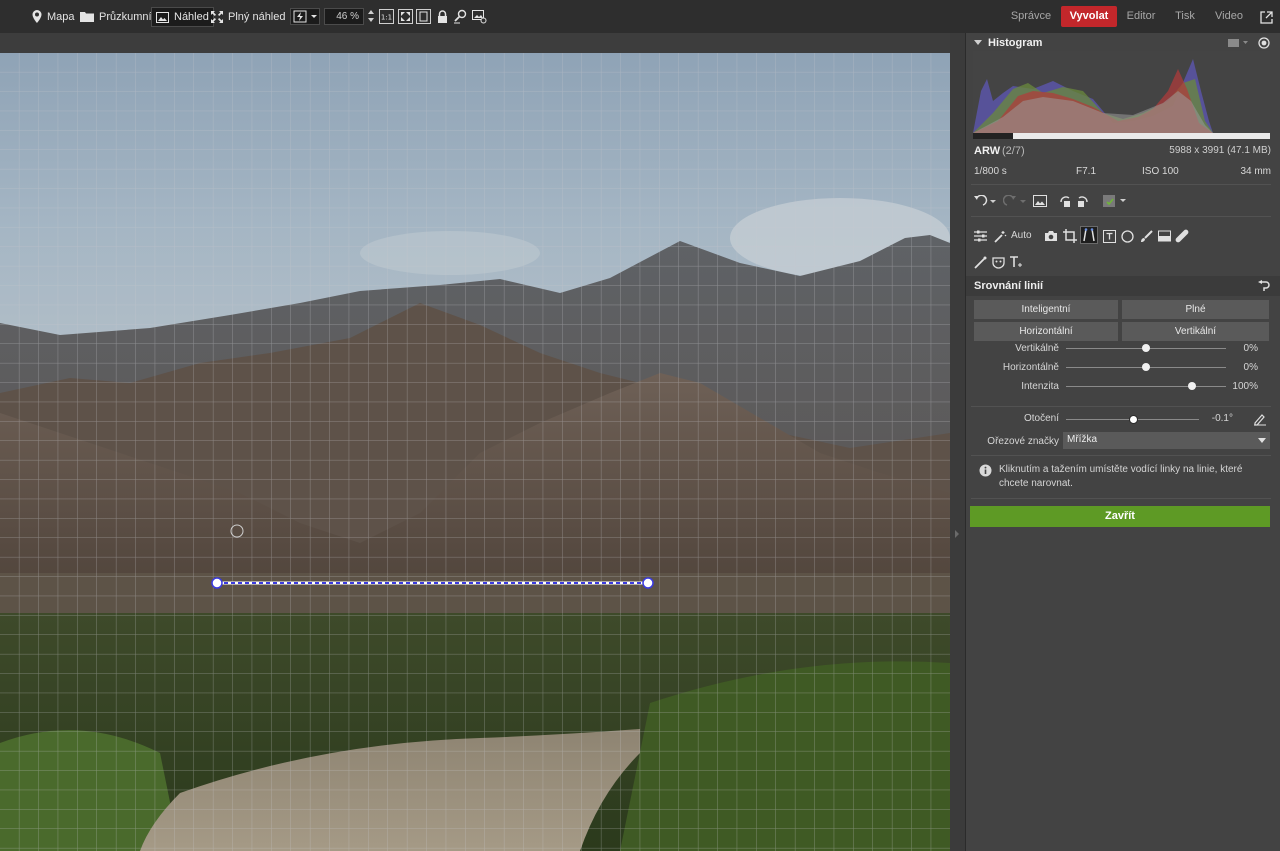 The image size is (1280, 851). I want to click on horizontal-slider-value: 0%, so click(1250, 367).